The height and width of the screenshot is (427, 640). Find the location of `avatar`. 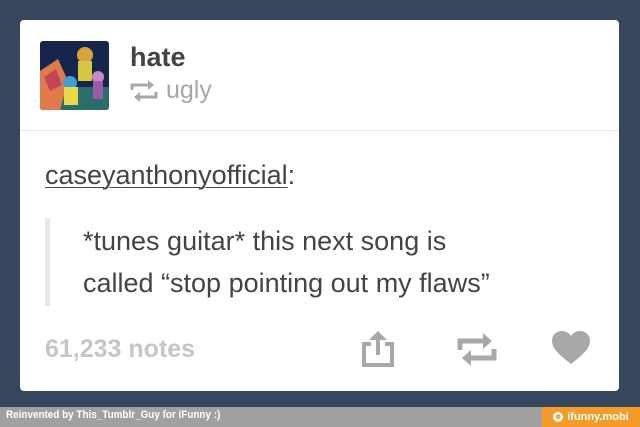

avatar is located at coordinates (74, 75).